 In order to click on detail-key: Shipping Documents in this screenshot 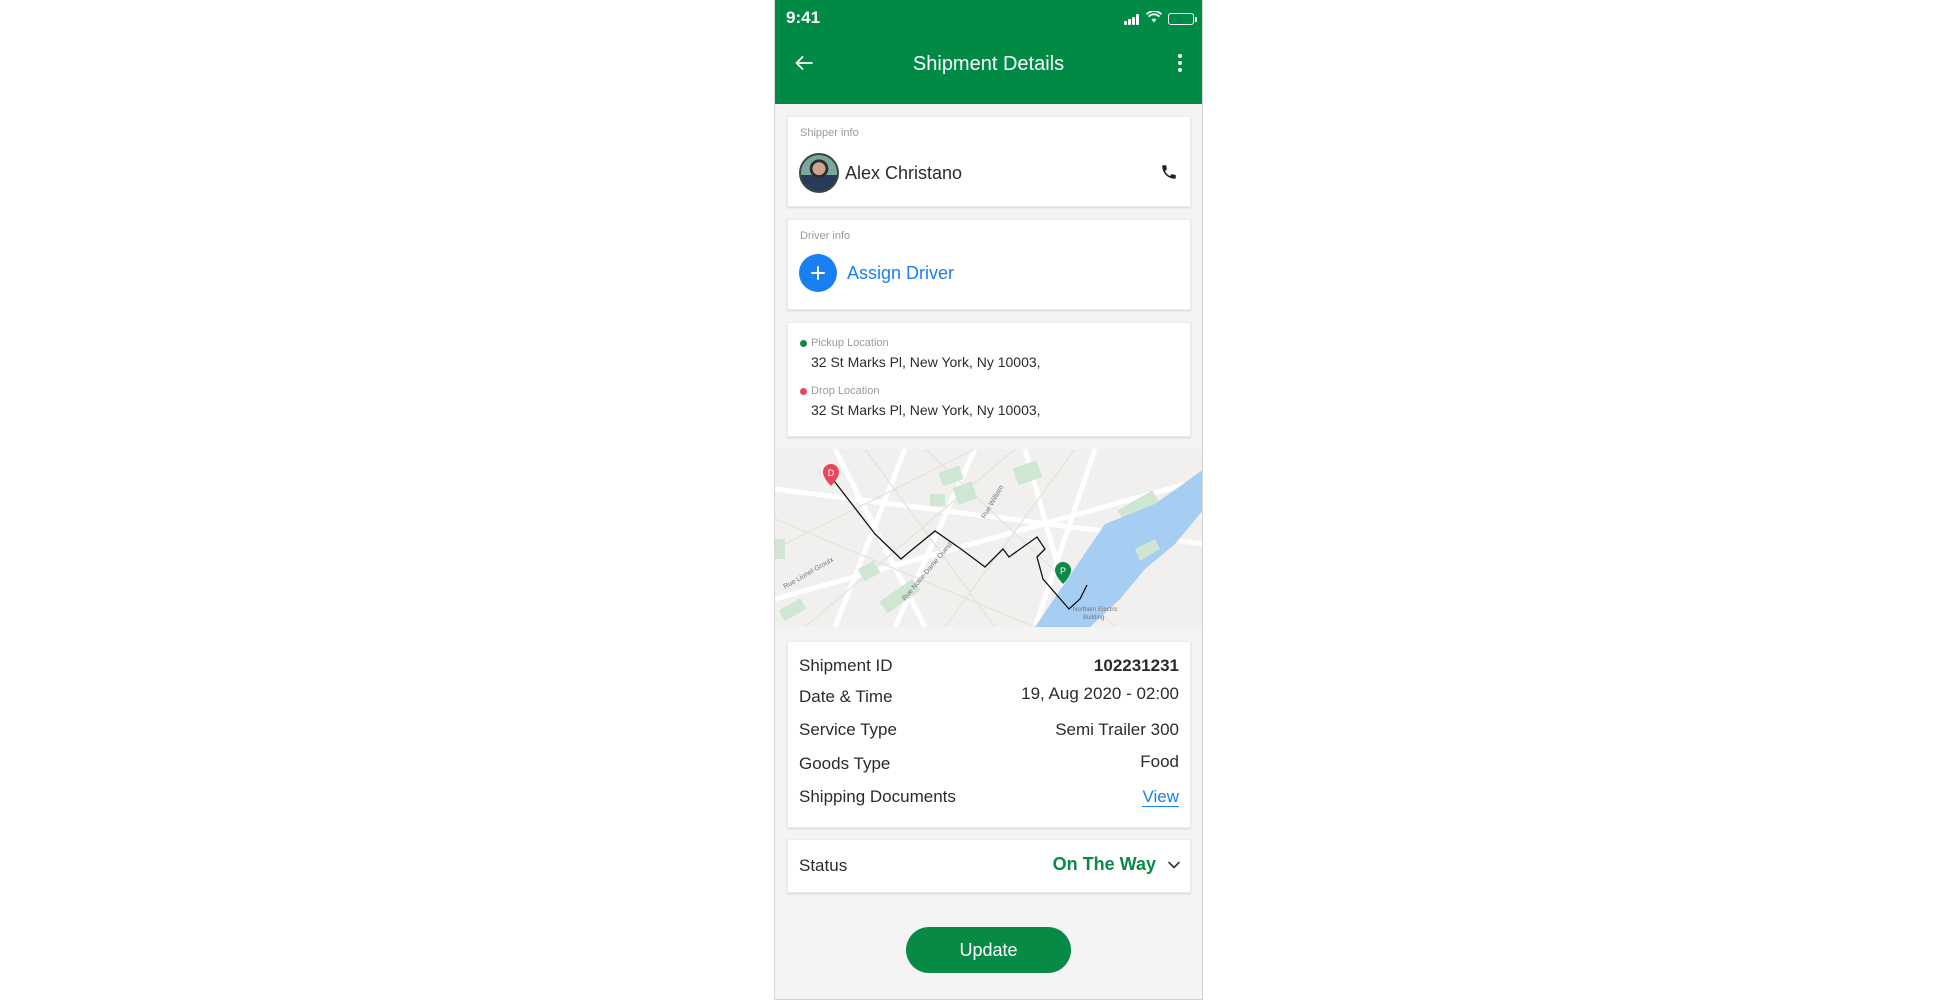, I will do `click(877, 796)`.